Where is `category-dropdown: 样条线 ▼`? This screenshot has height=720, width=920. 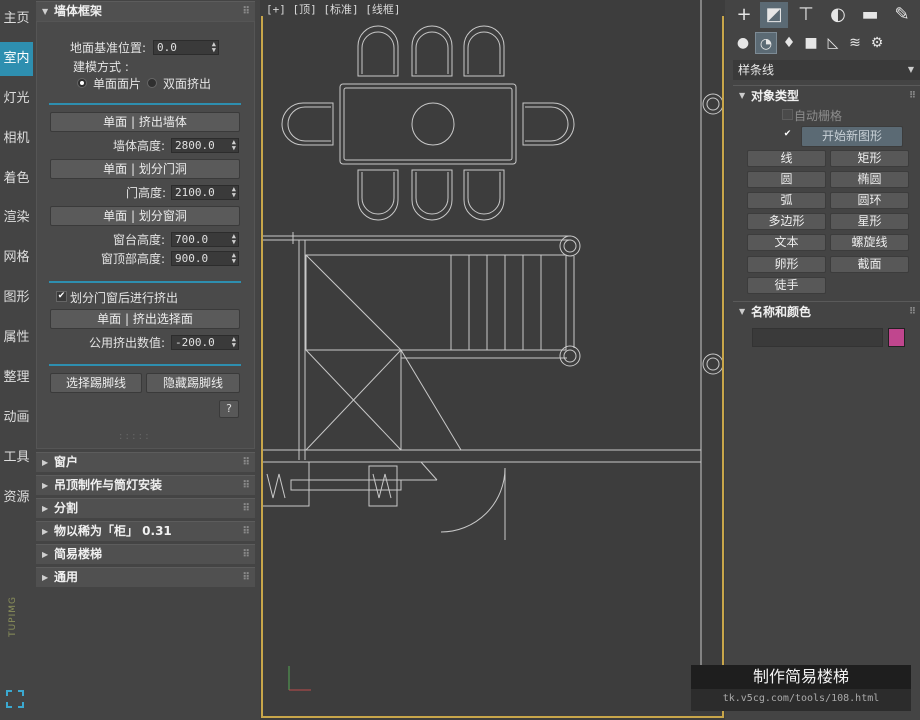
category-dropdown: 样条线 ▼ is located at coordinates (826, 70).